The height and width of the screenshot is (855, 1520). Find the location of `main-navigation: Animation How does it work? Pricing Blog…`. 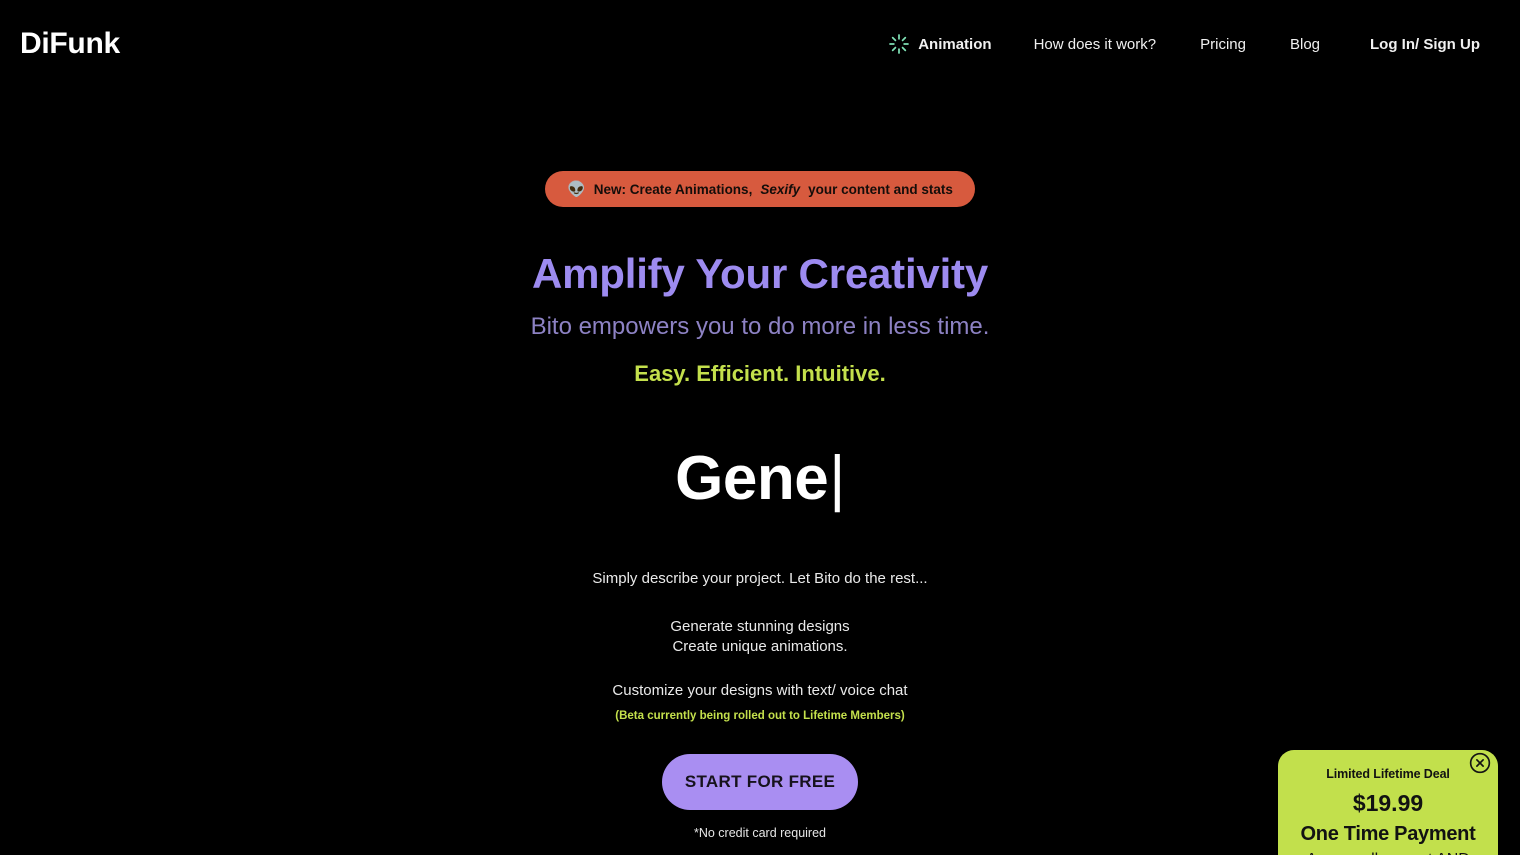

main-navigation: Animation How does it work? Pricing Blog… is located at coordinates (1190, 44).